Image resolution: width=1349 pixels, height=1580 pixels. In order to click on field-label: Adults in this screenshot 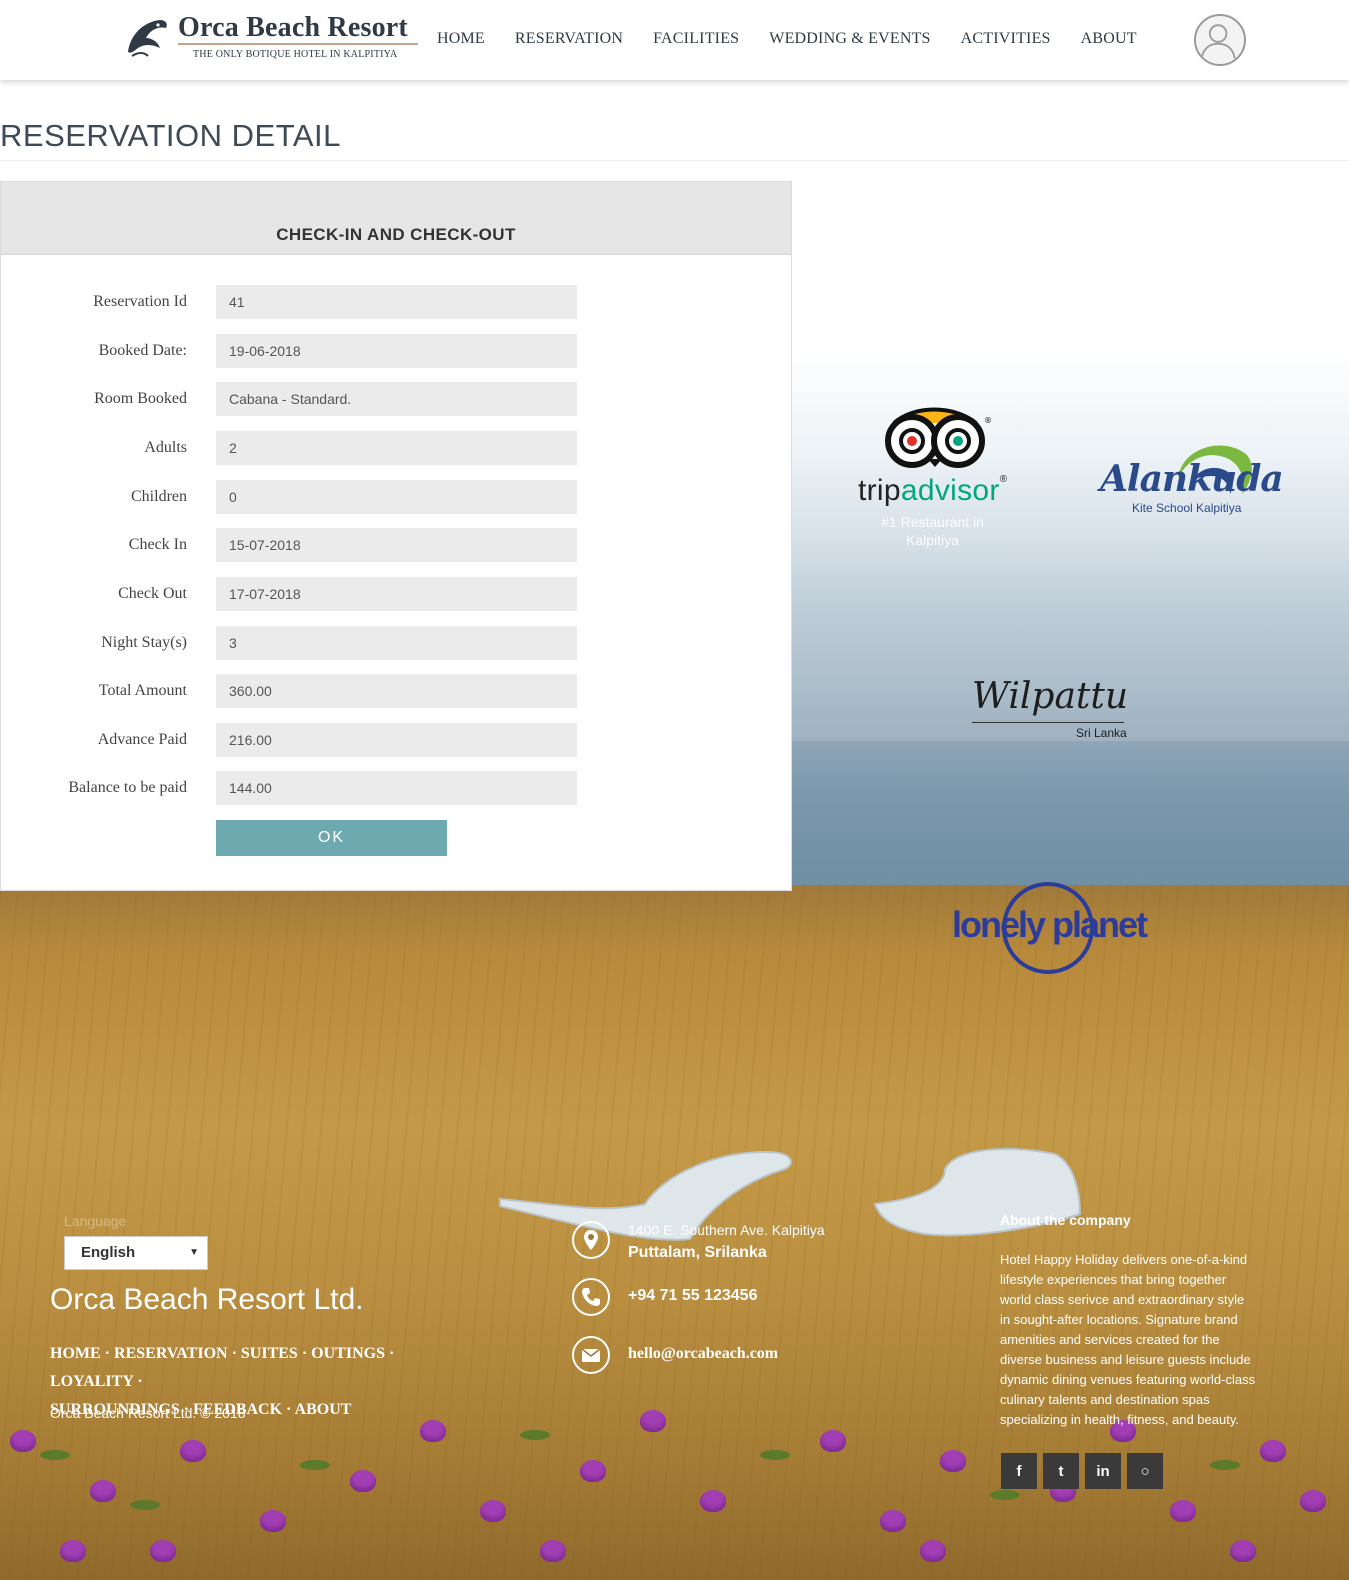, I will do `click(165, 447)`.